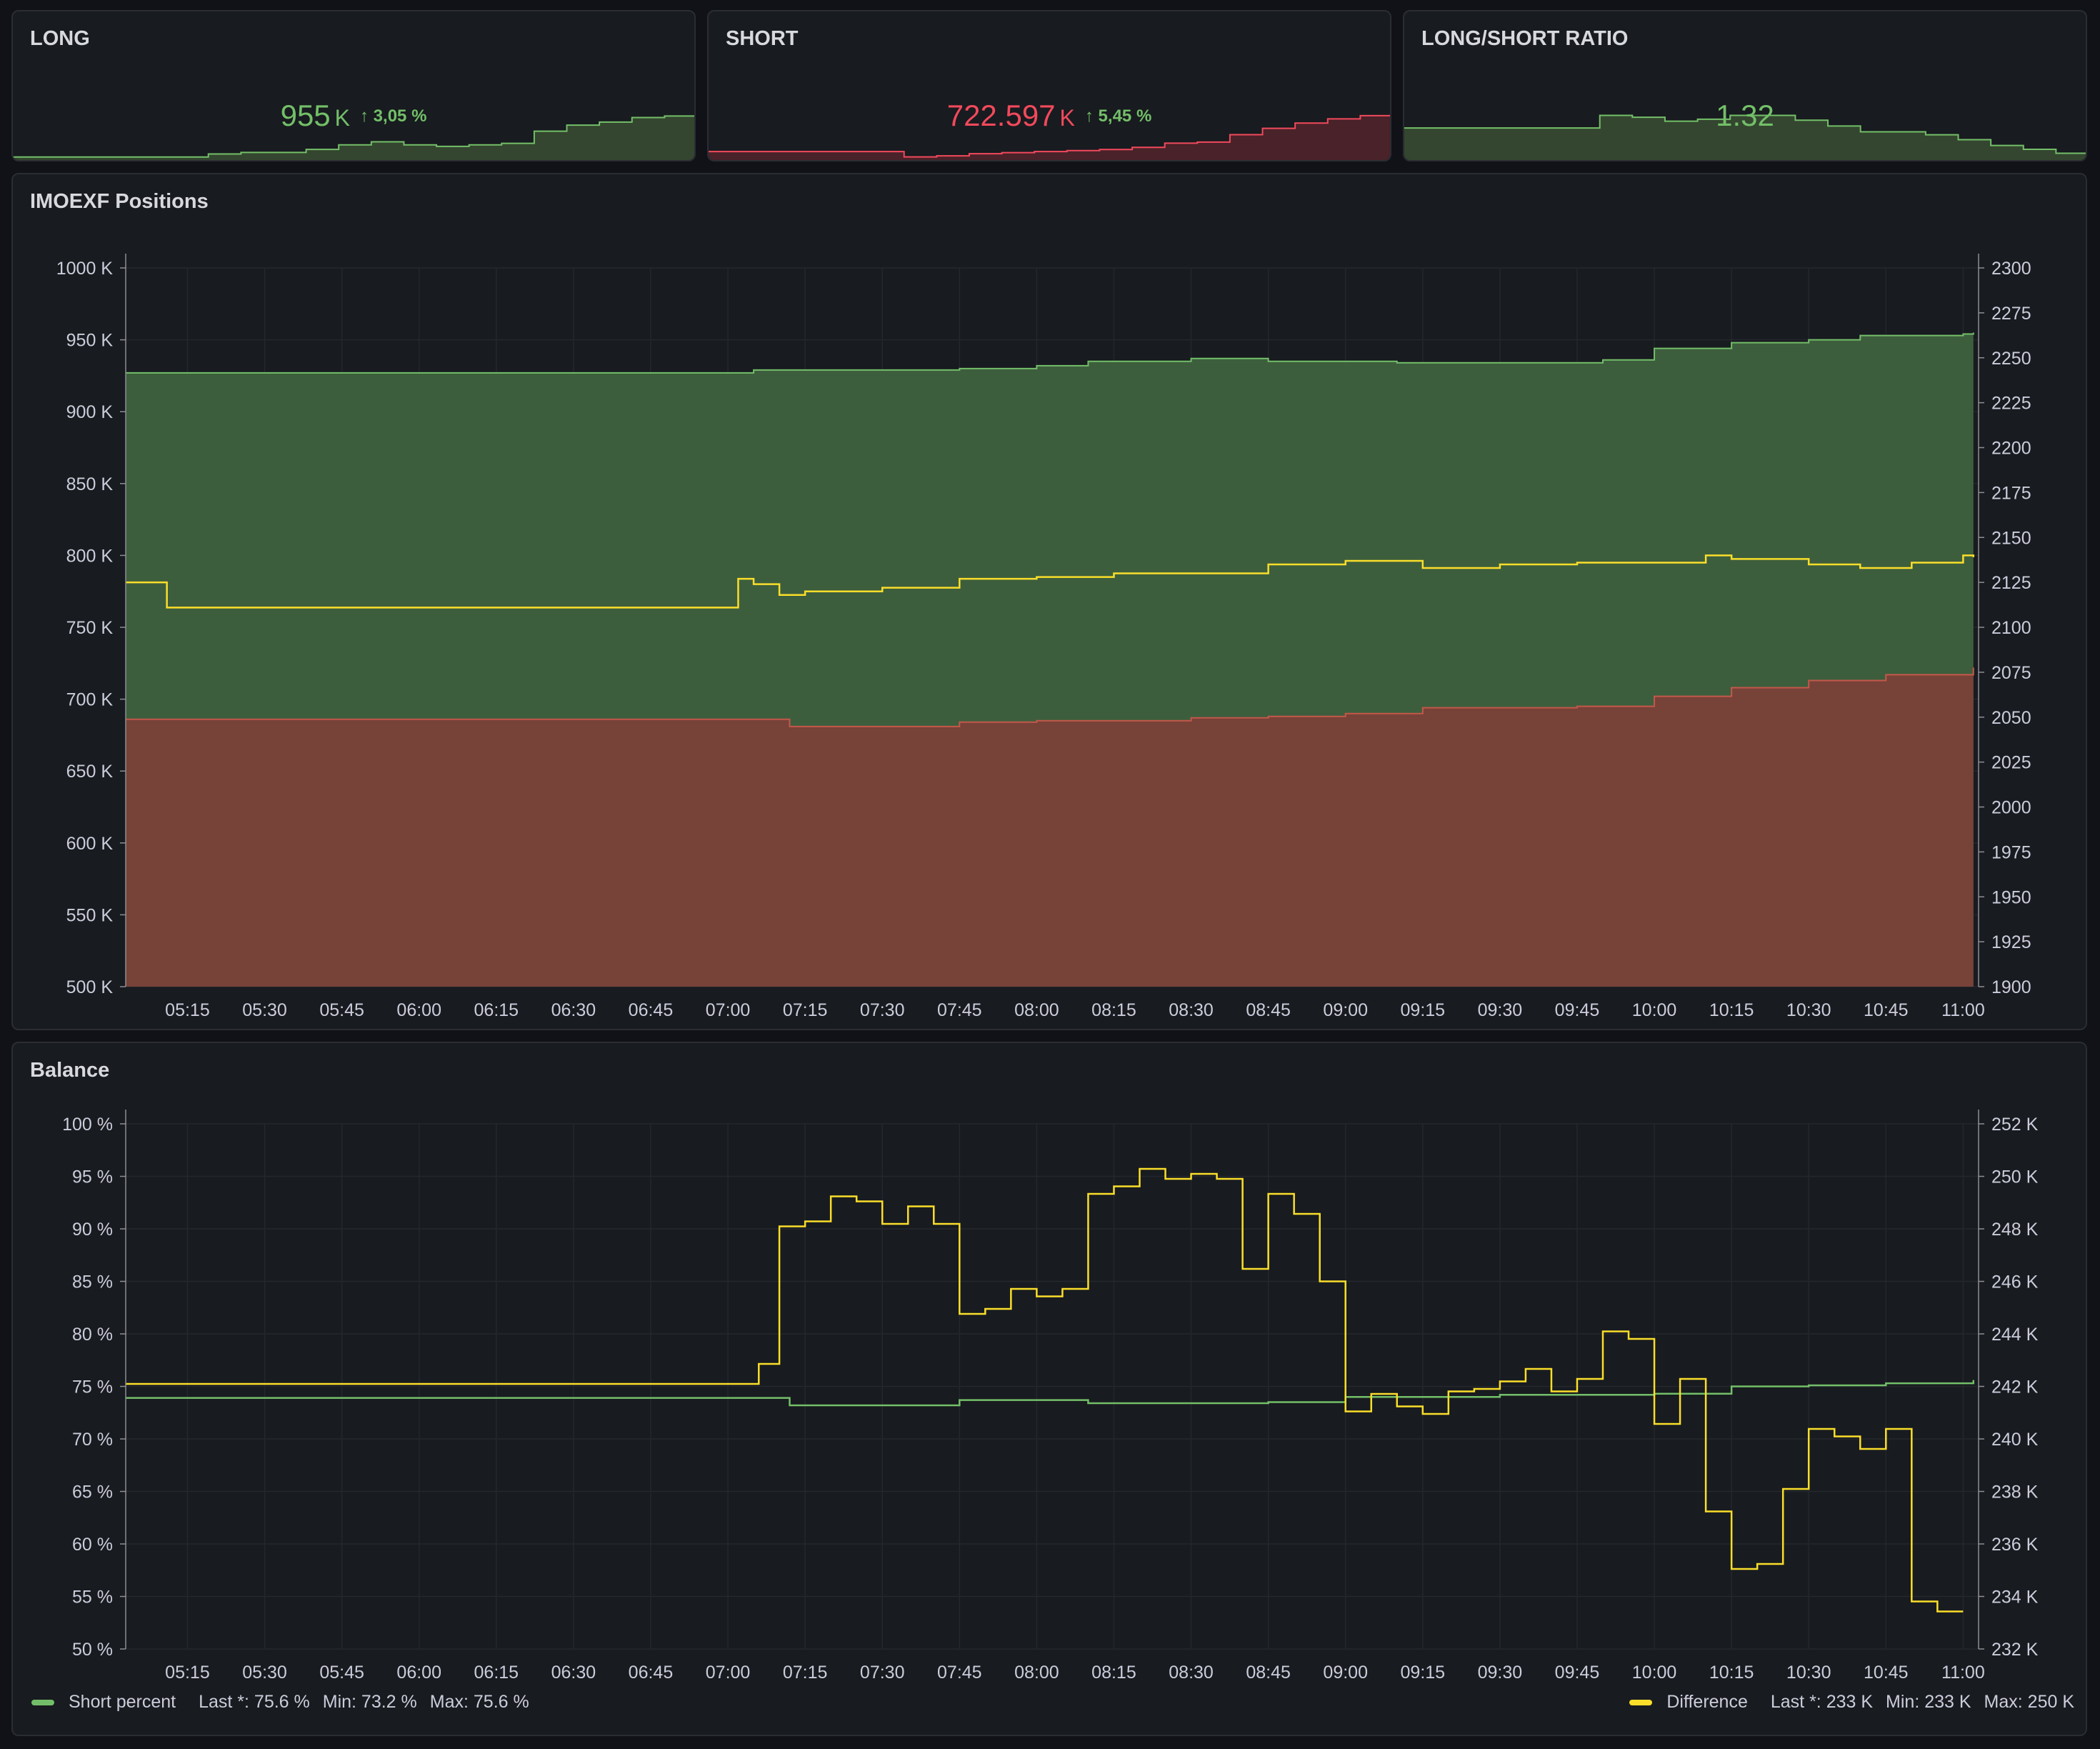  What do you see at coordinates (122, 1702) in the screenshot?
I see `legend-name: Short percent` at bounding box center [122, 1702].